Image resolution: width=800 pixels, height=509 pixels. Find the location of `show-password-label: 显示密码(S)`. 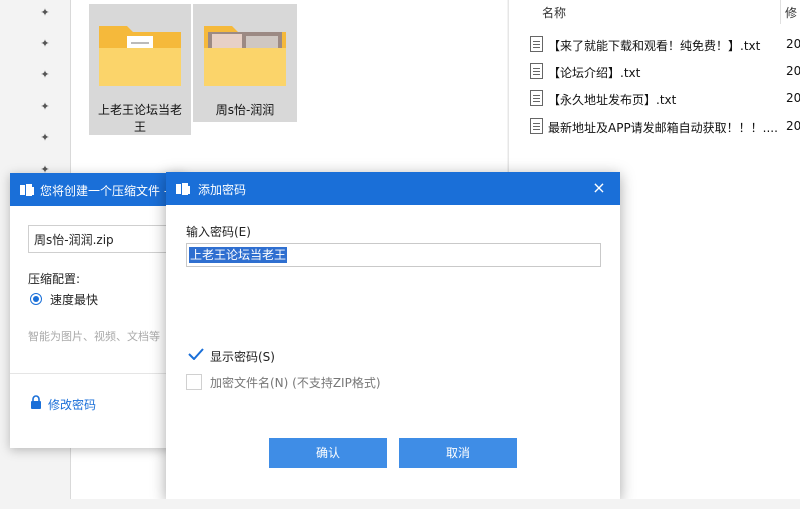

show-password-label: 显示密码(S) is located at coordinates (242, 356).